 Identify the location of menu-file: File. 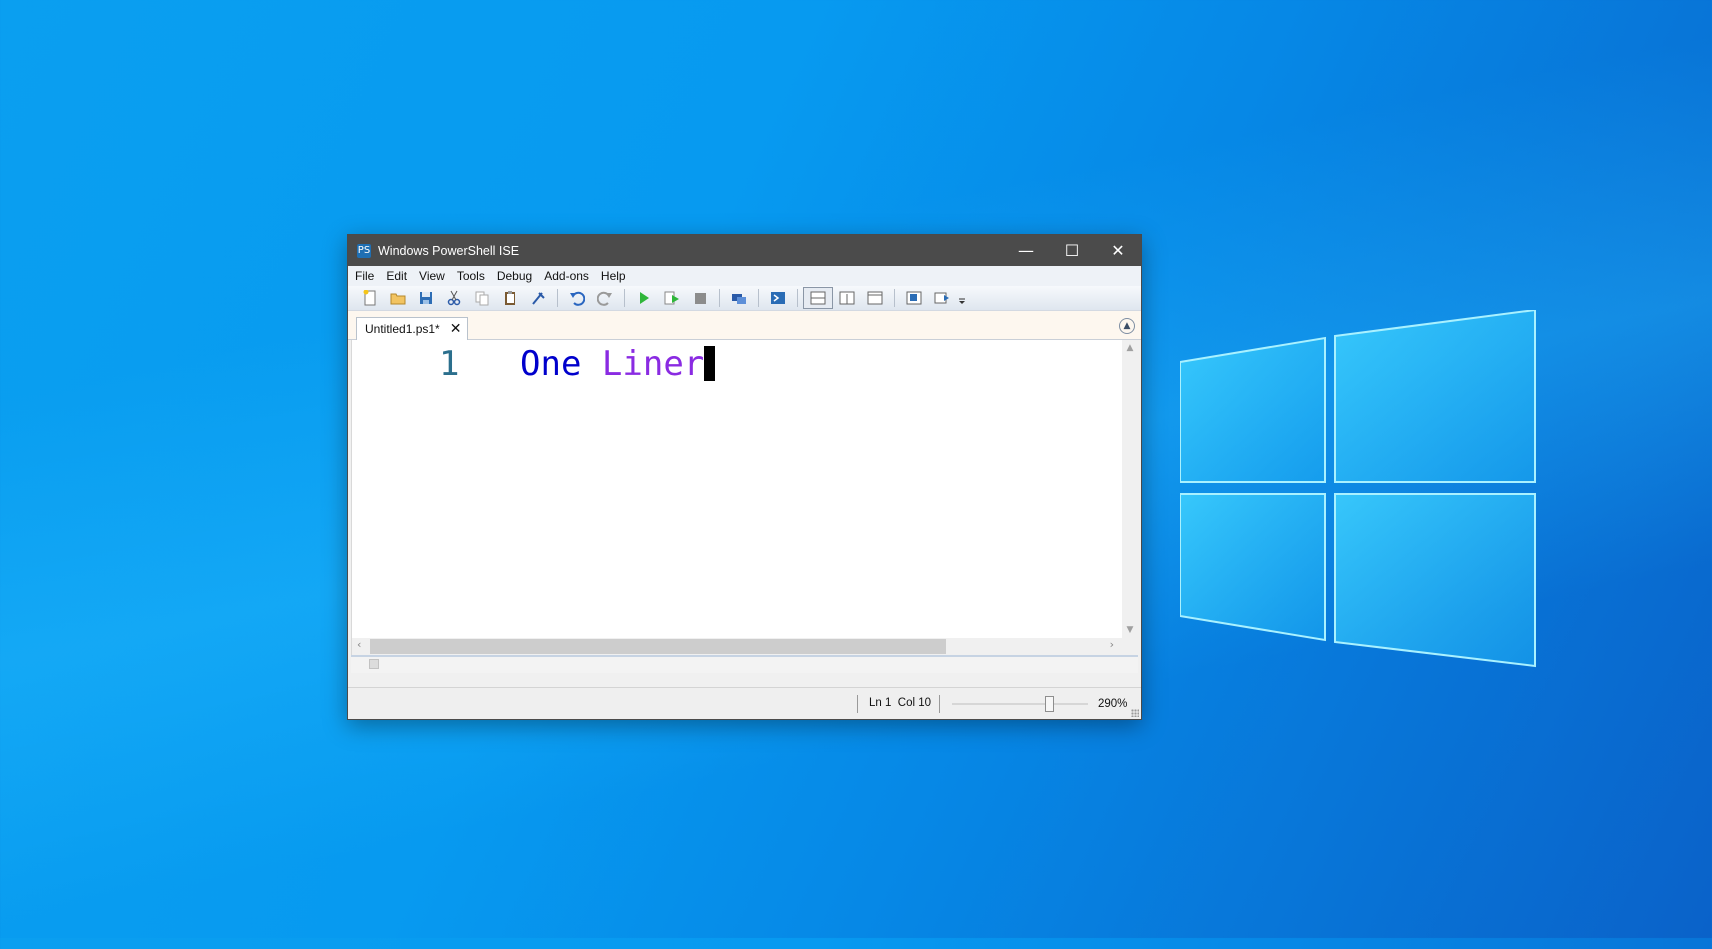
(367, 276).